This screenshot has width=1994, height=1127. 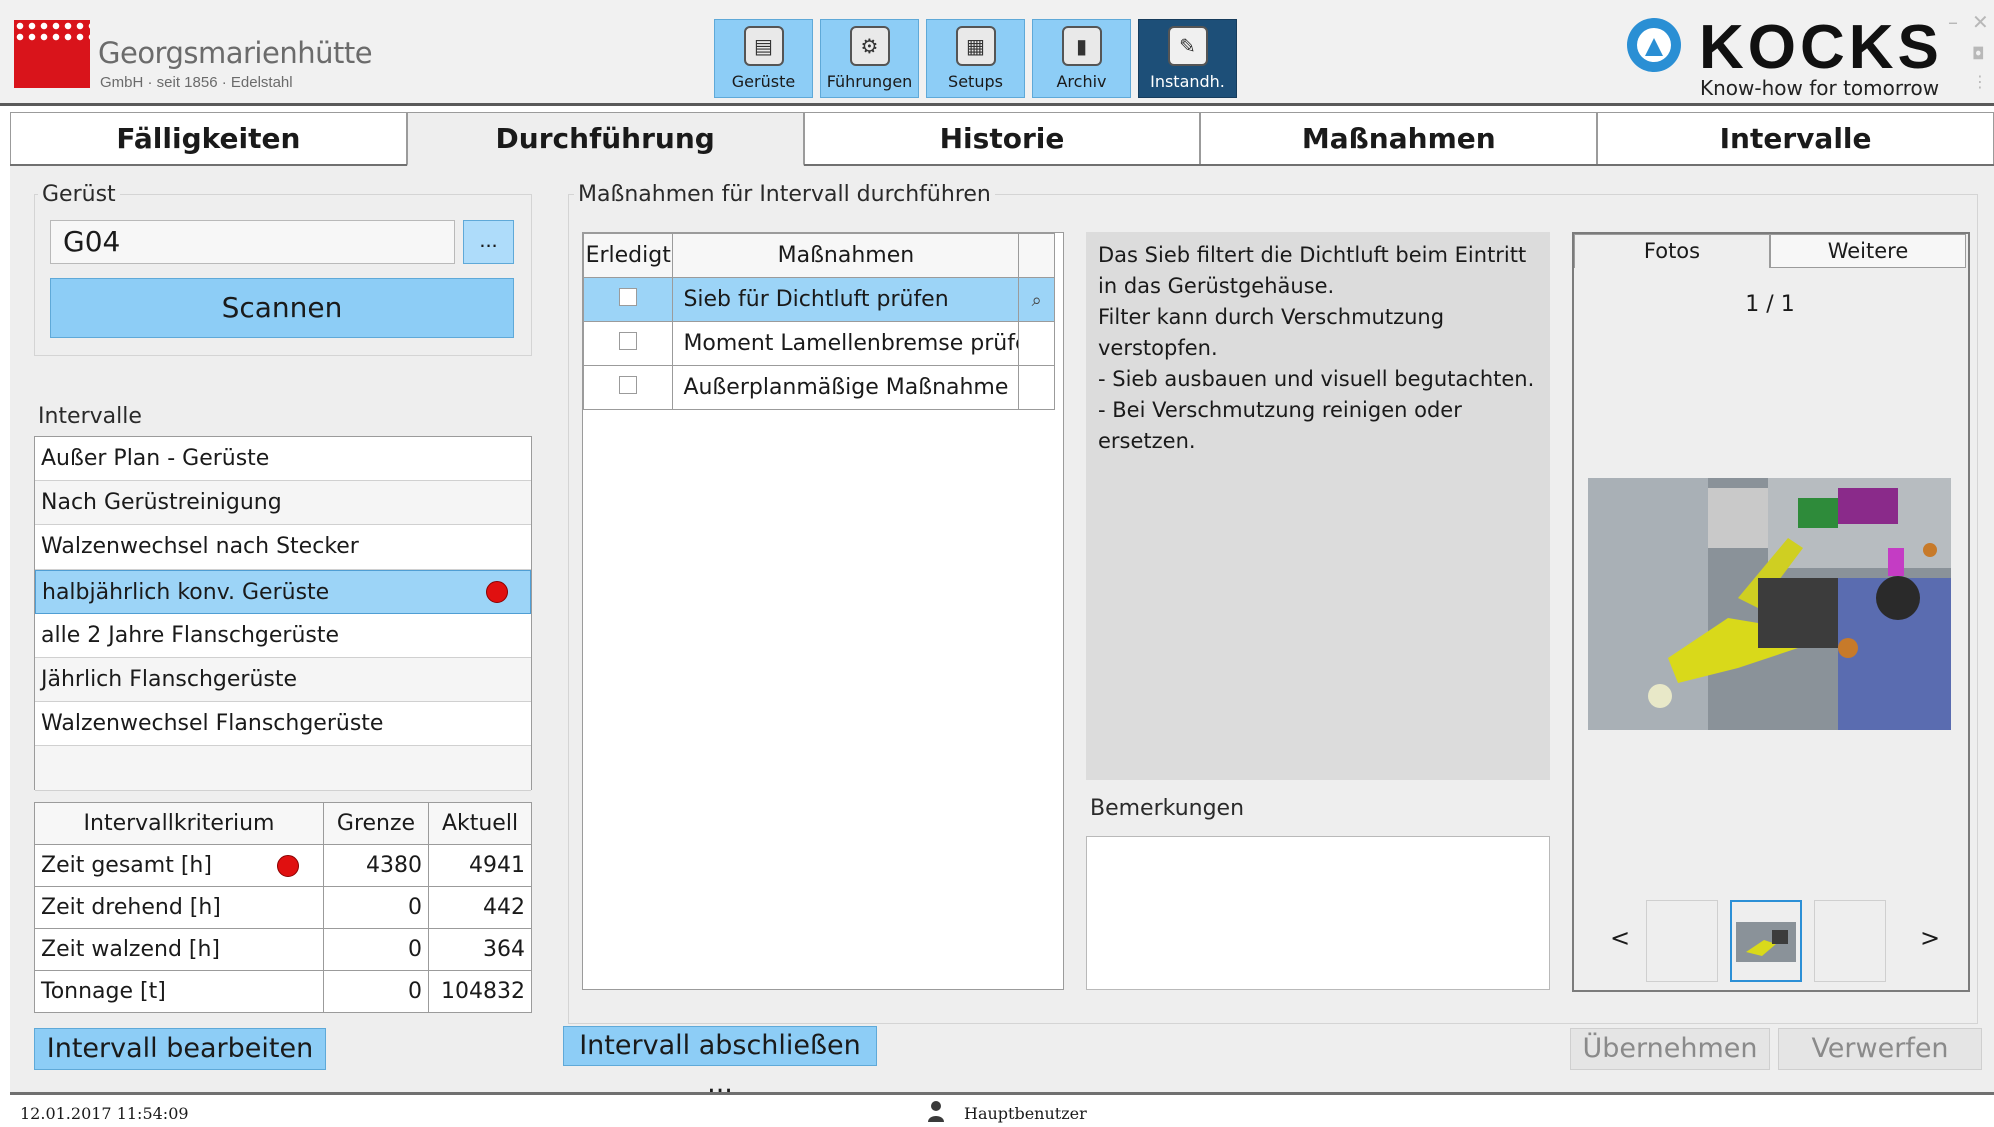 I want to click on setups-icon: ▦, so click(x=975, y=46).